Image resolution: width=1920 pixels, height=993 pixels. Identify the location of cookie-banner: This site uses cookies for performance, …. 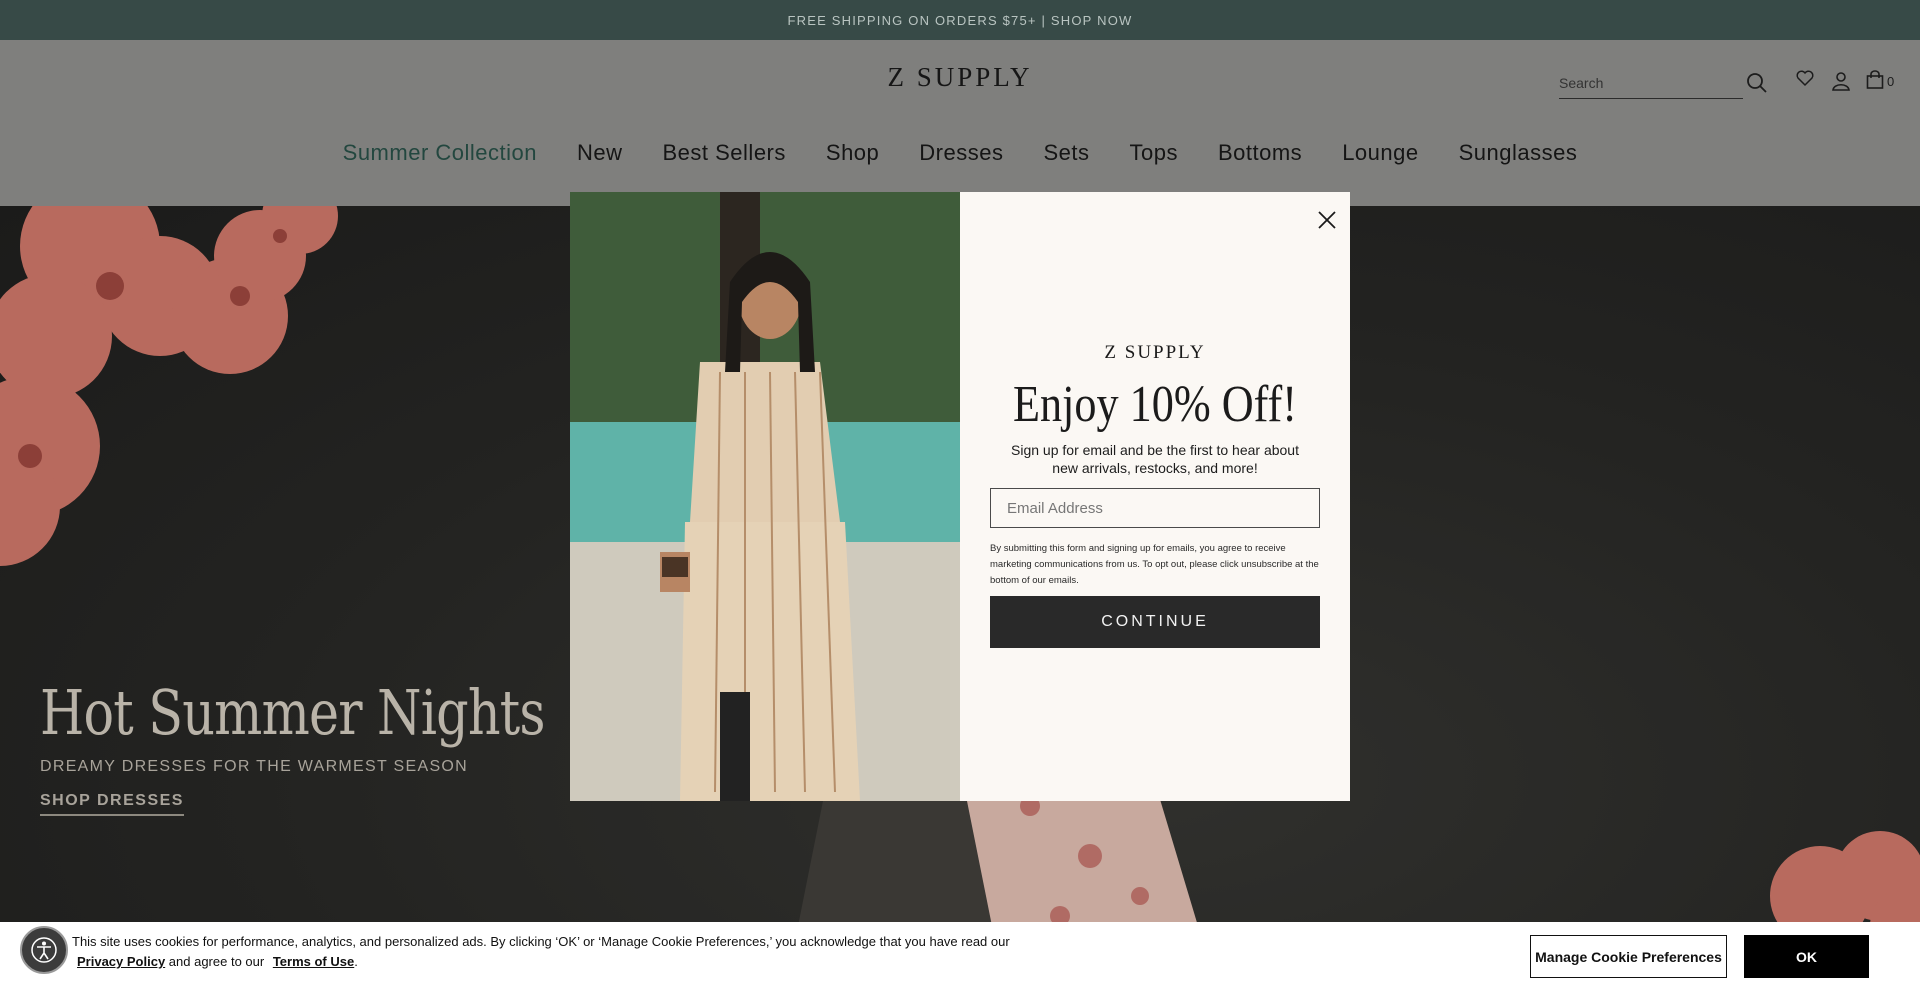
(960, 957).